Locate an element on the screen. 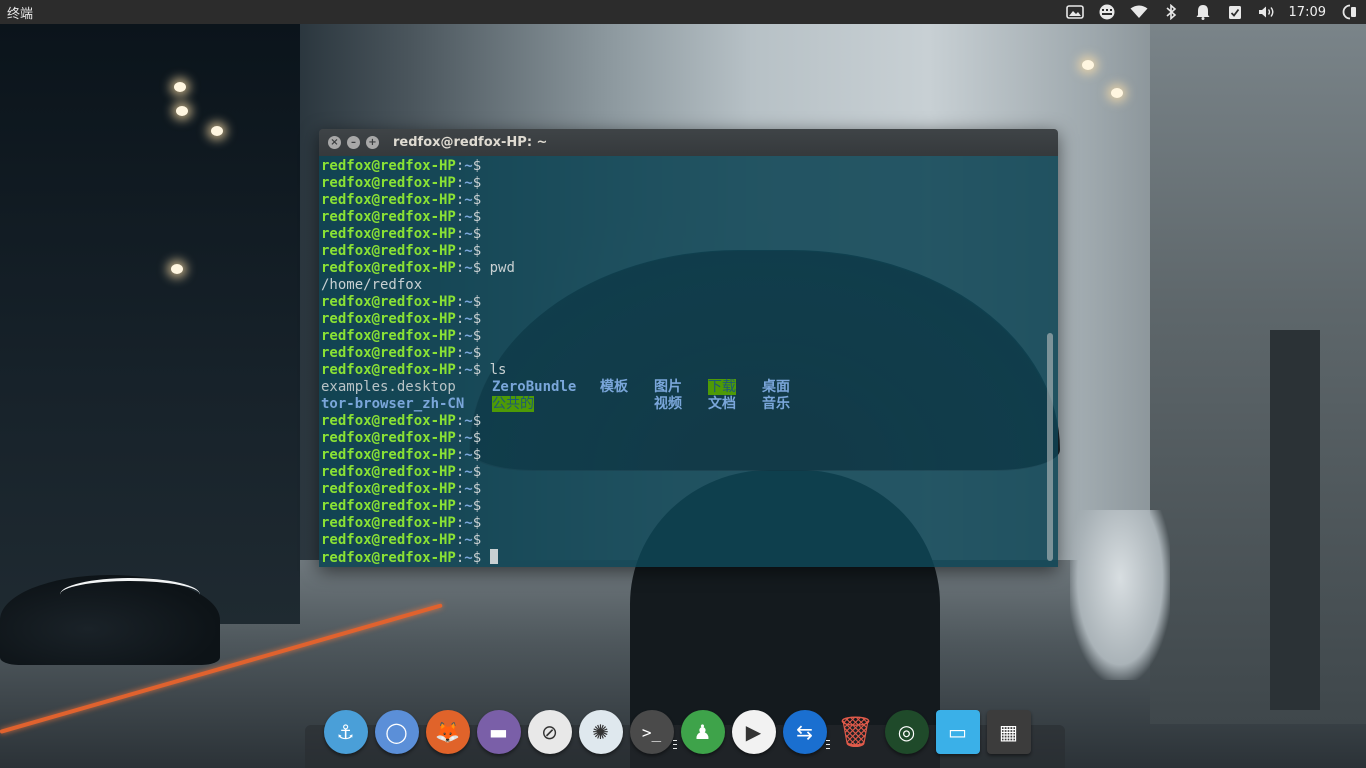  settings-toggle-icon: ⊘ is located at coordinates (549, 732).